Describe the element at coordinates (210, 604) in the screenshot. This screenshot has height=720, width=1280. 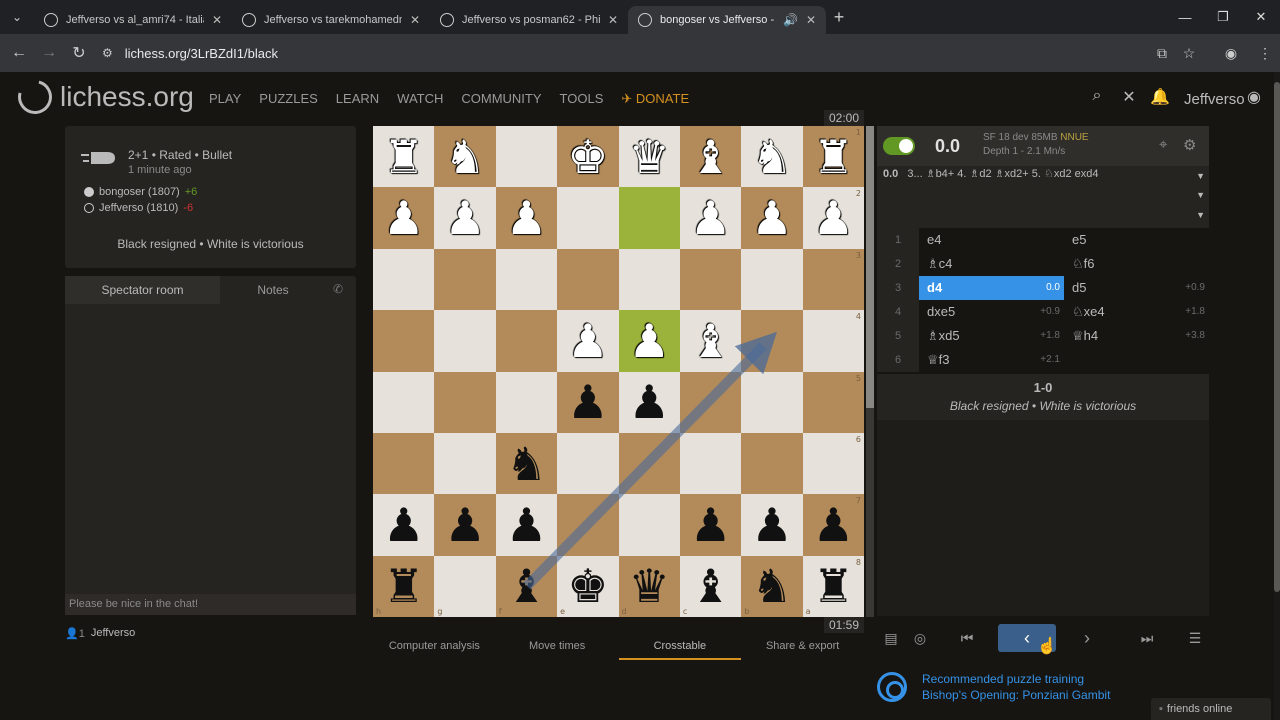
I see `chat-input: Please be nice in the chat!` at that location.